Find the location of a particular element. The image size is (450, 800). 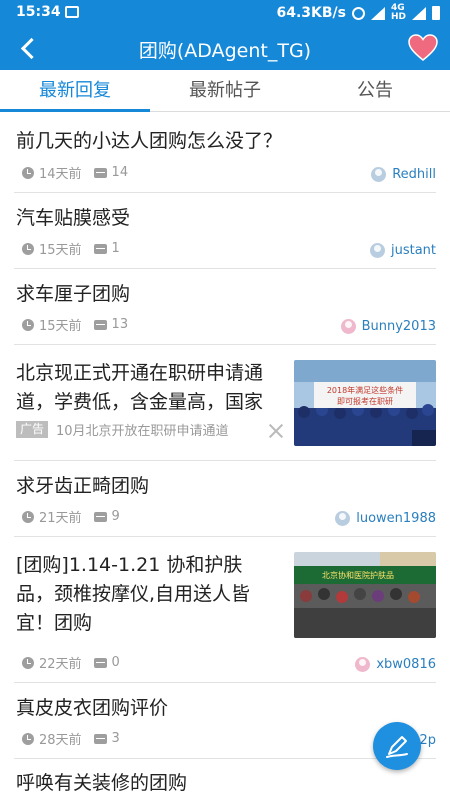

network-type-bottom: HD is located at coordinates (398, 17).